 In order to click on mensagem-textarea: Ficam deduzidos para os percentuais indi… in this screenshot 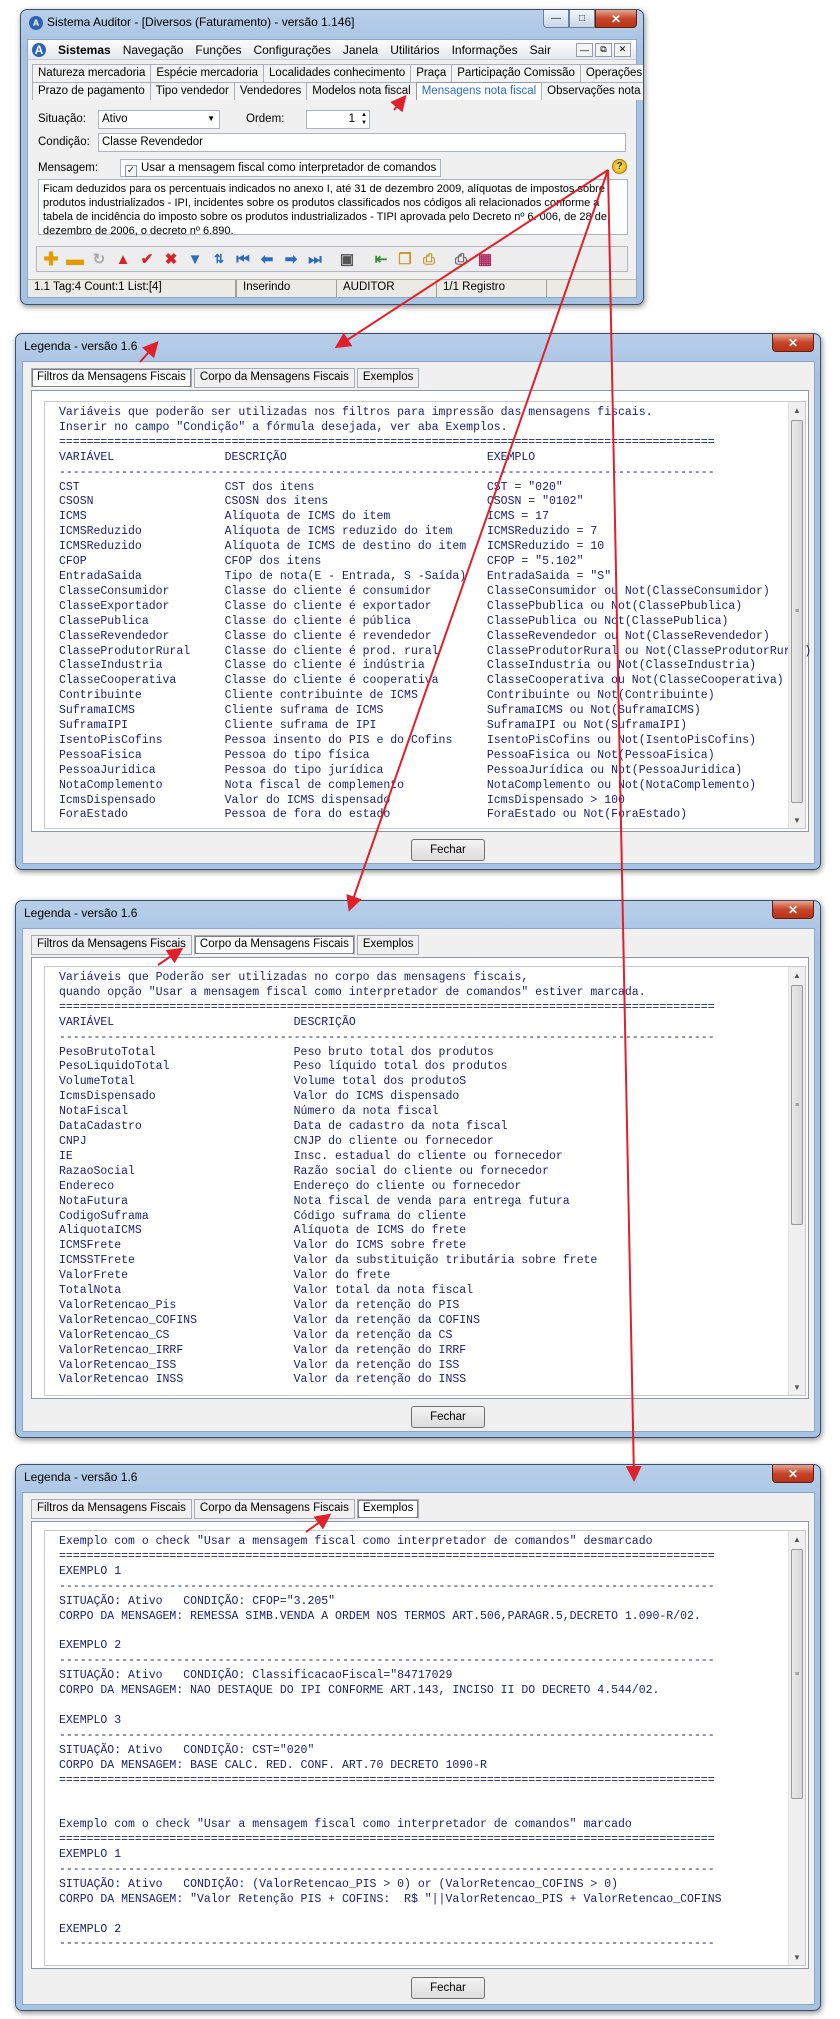, I will do `click(333, 208)`.